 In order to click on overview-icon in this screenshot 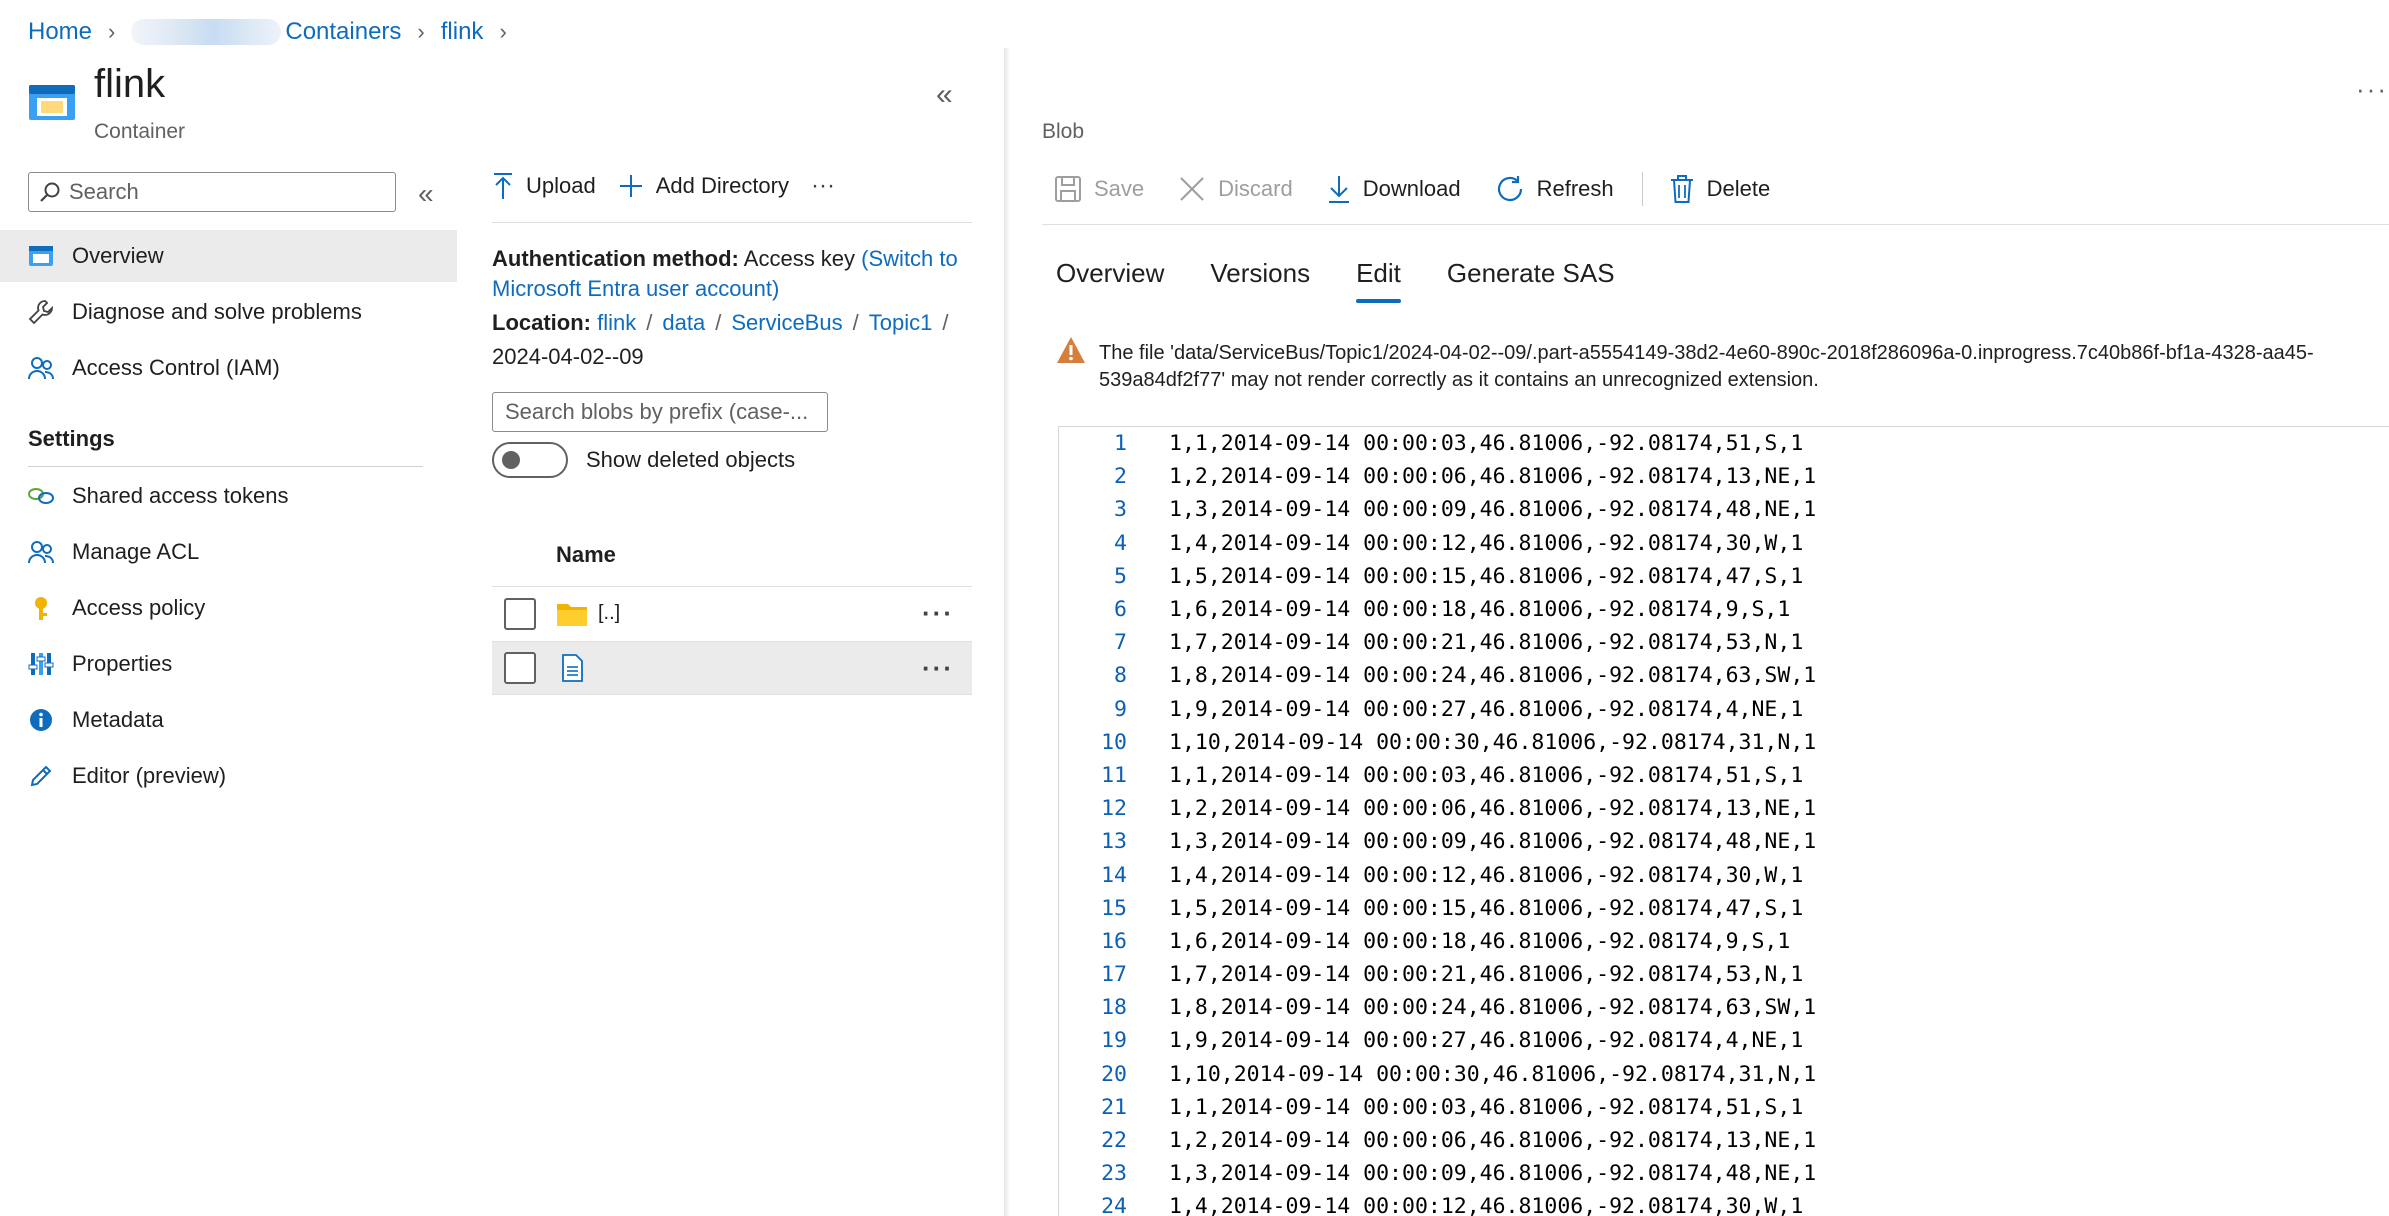, I will do `click(41, 256)`.